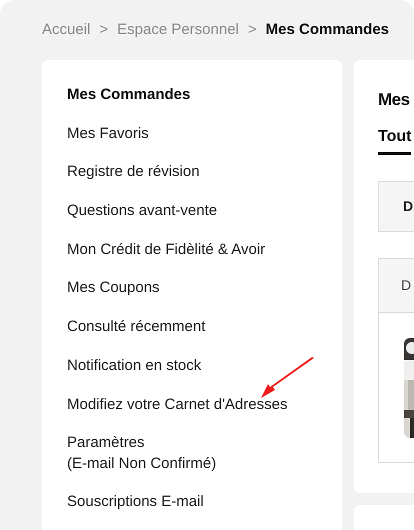 The width and height of the screenshot is (414, 530). Describe the element at coordinates (395, 141) in the screenshot. I see `tab: Tout` at that location.